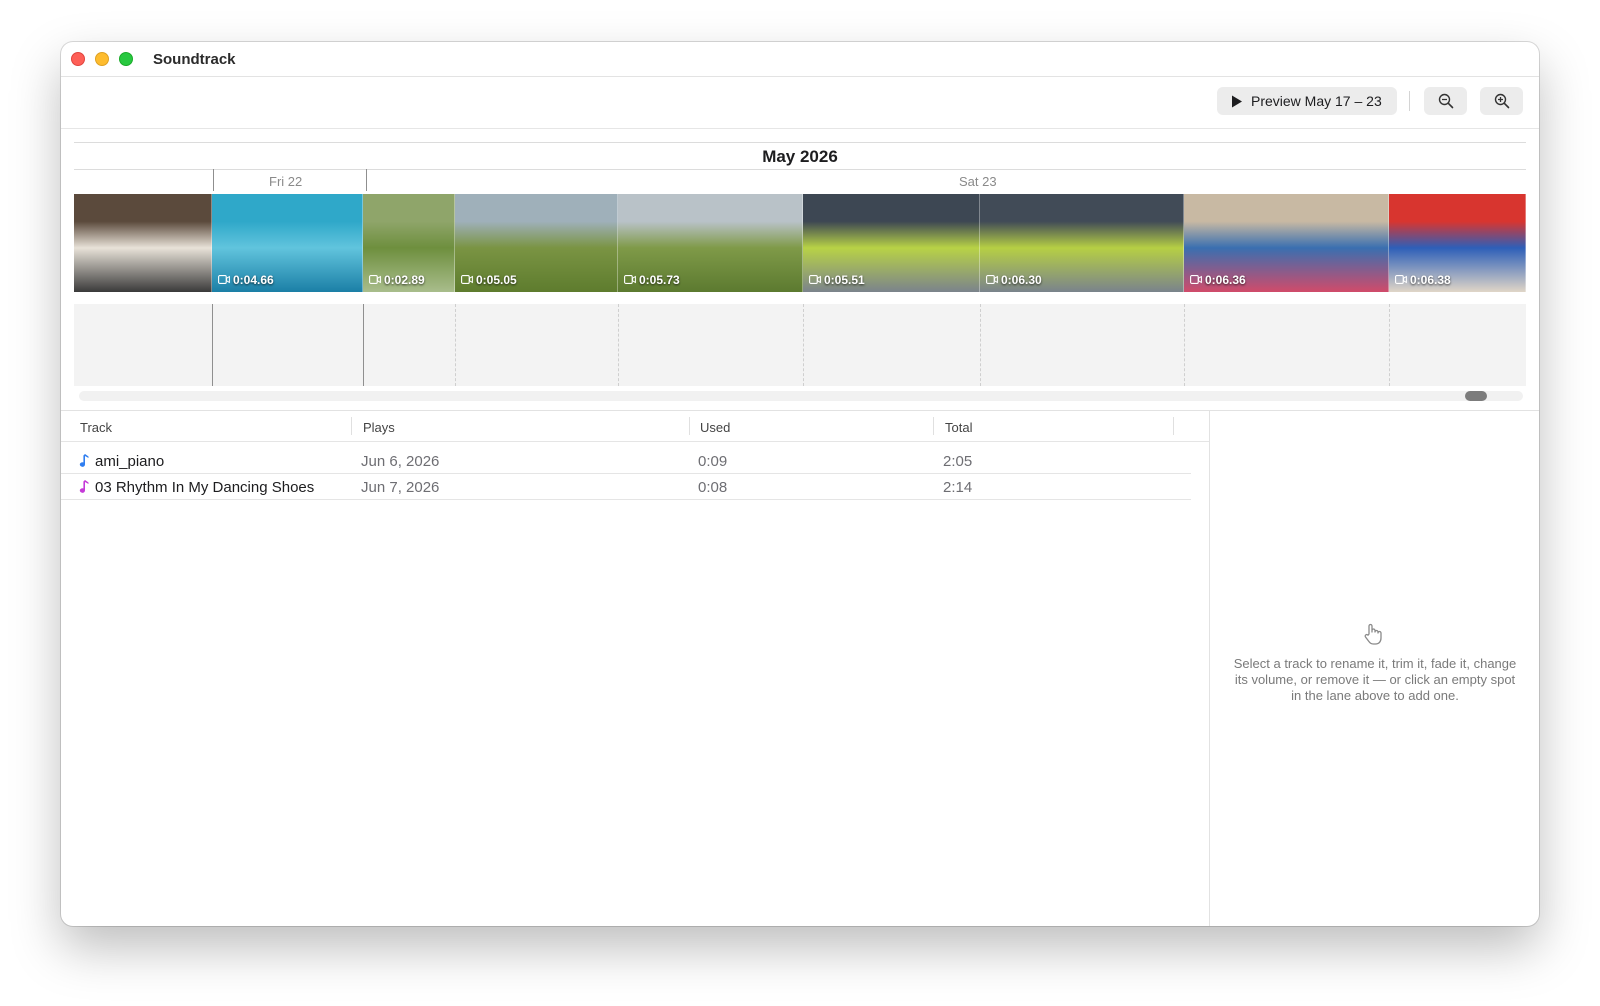 The height and width of the screenshot is (1006, 1600). What do you see at coordinates (96, 427) in the screenshot?
I see `column-header-track: Track` at bounding box center [96, 427].